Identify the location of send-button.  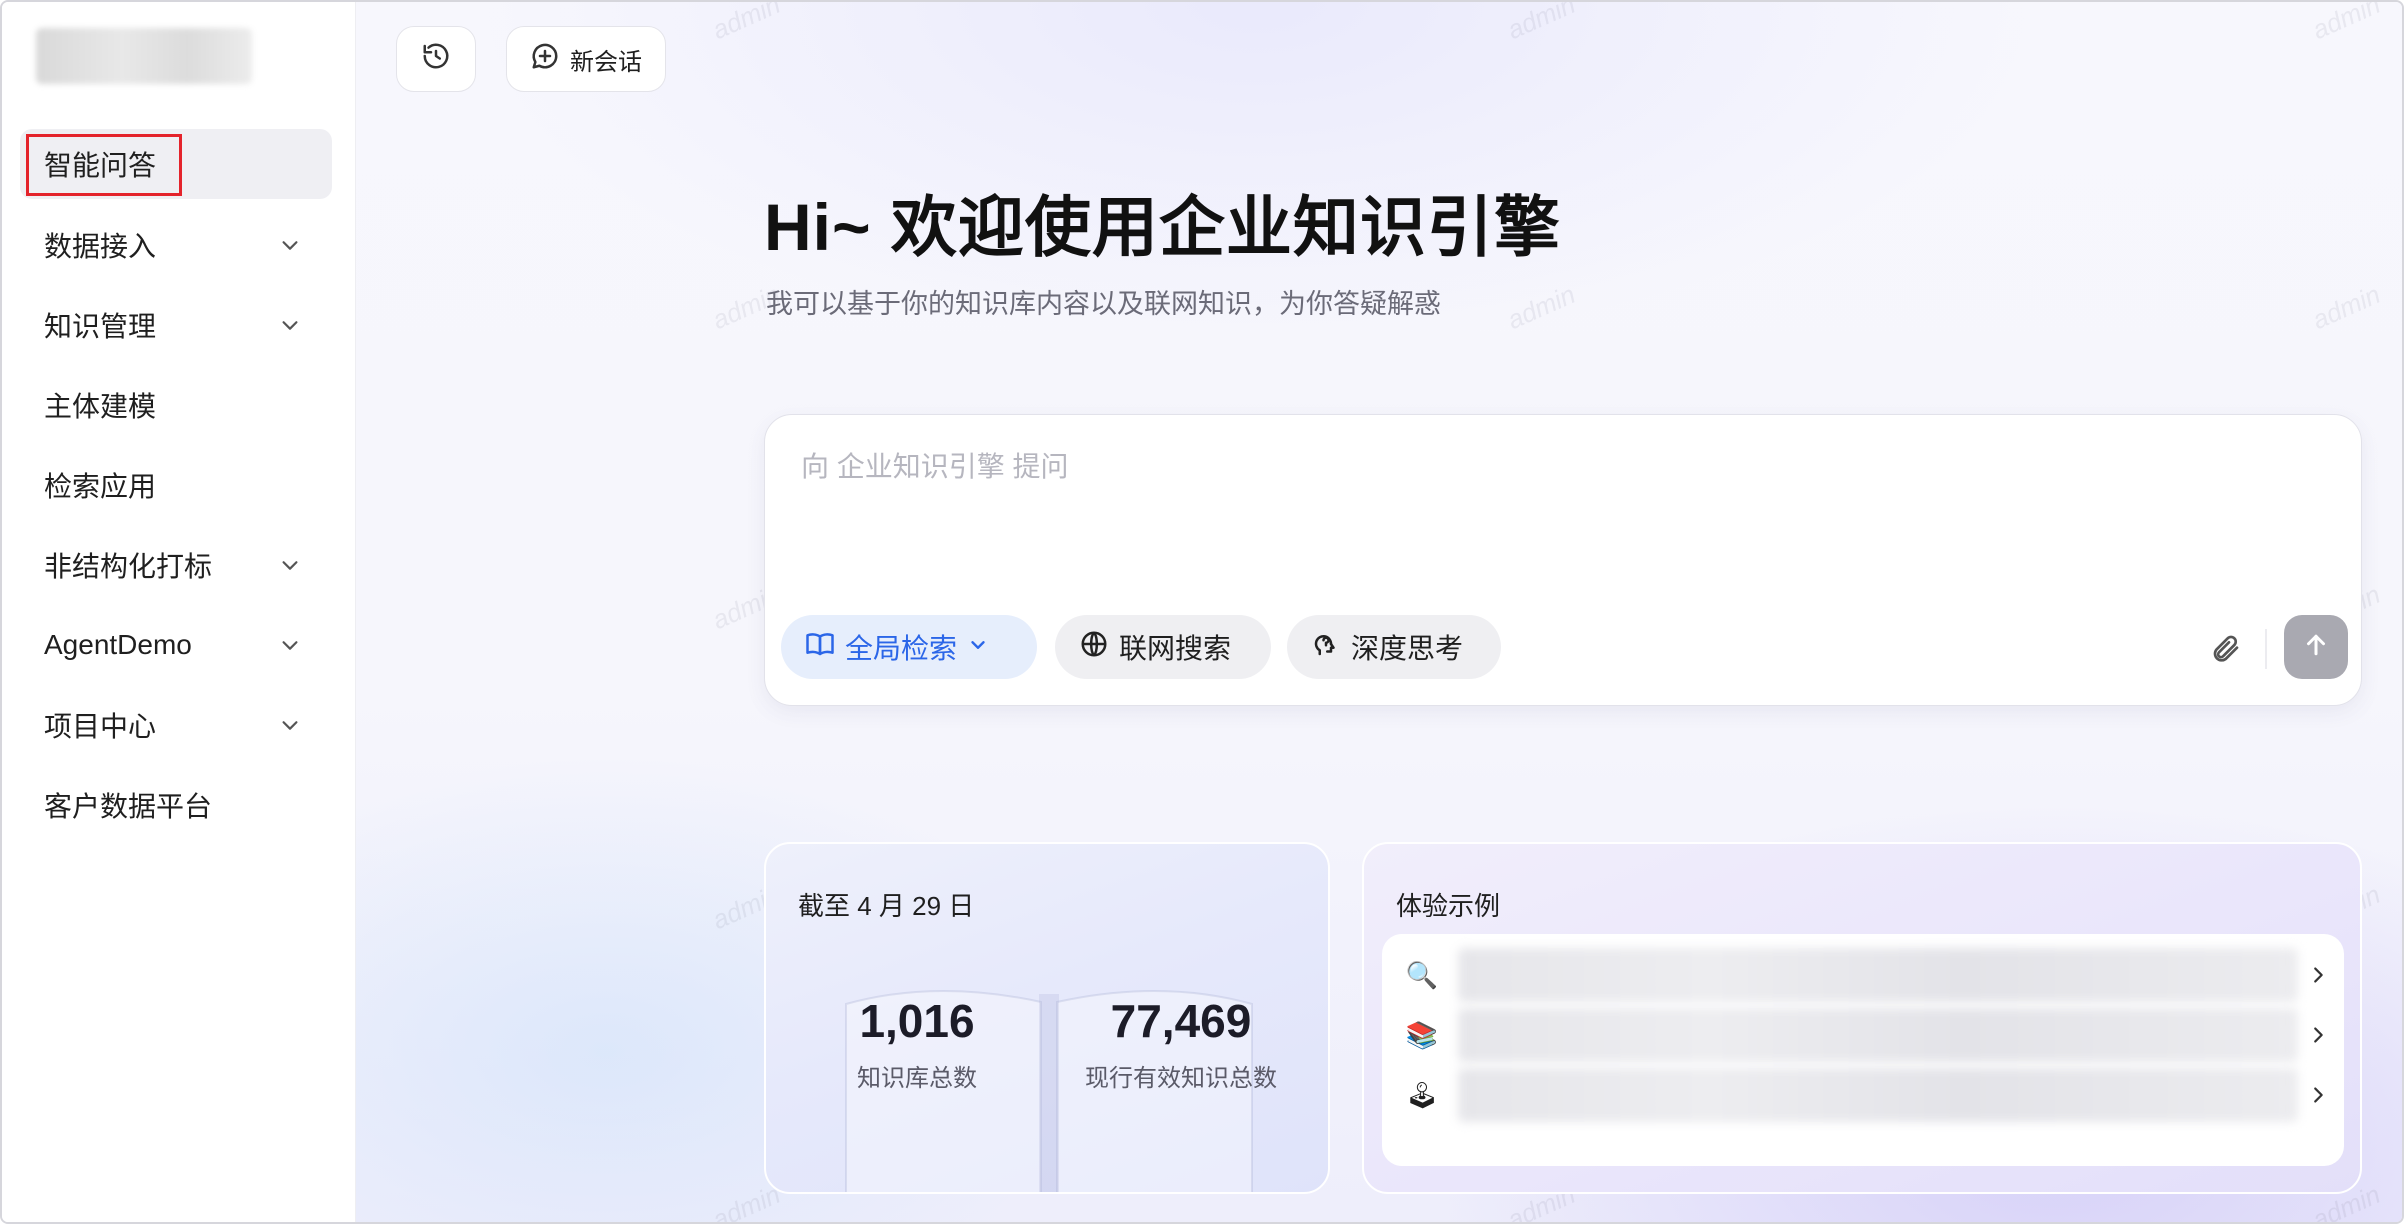
(2316, 647).